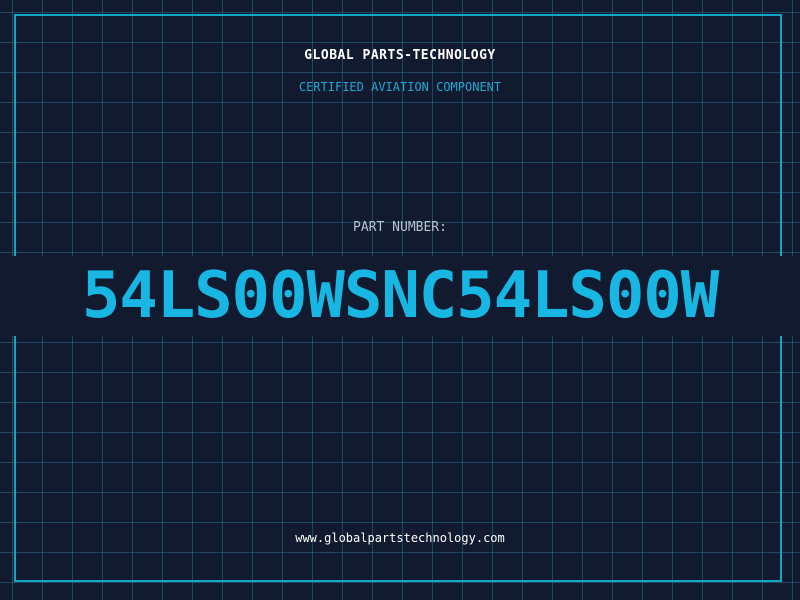  I want to click on part-number-value: 54LS00WSNC54LS00W, so click(400, 296).